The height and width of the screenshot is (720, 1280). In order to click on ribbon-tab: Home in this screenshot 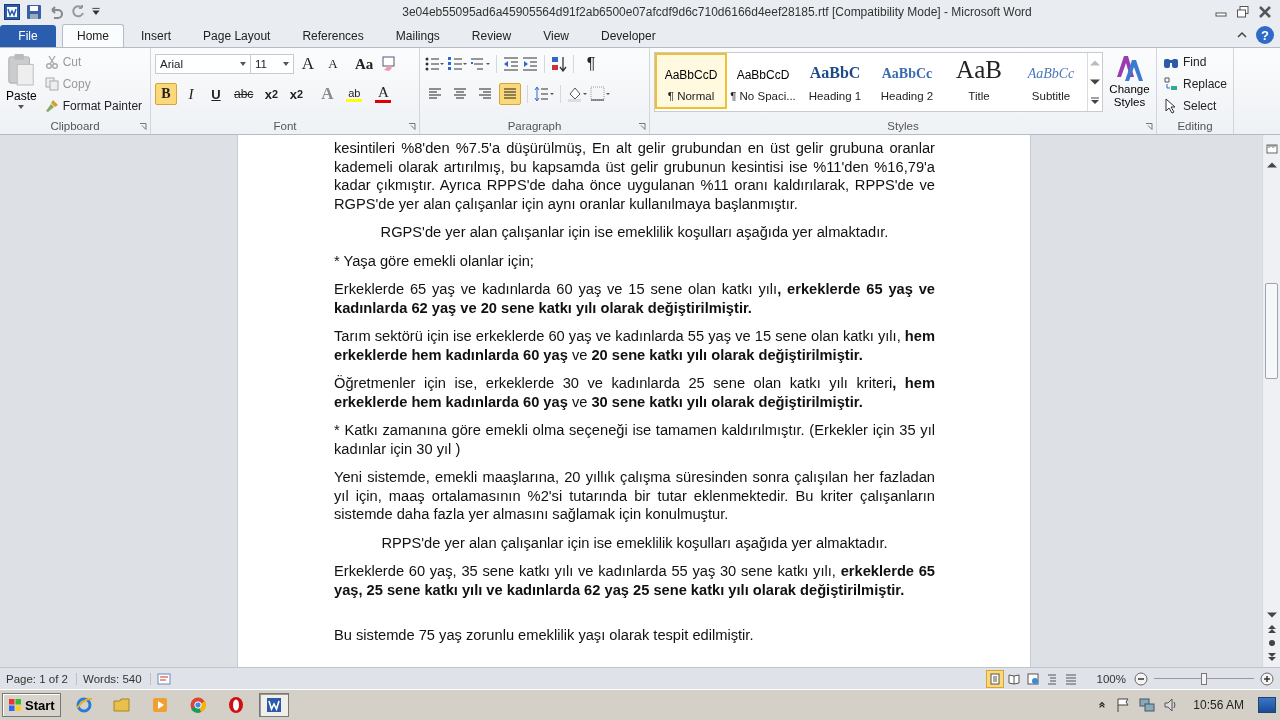, I will do `click(93, 35)`.